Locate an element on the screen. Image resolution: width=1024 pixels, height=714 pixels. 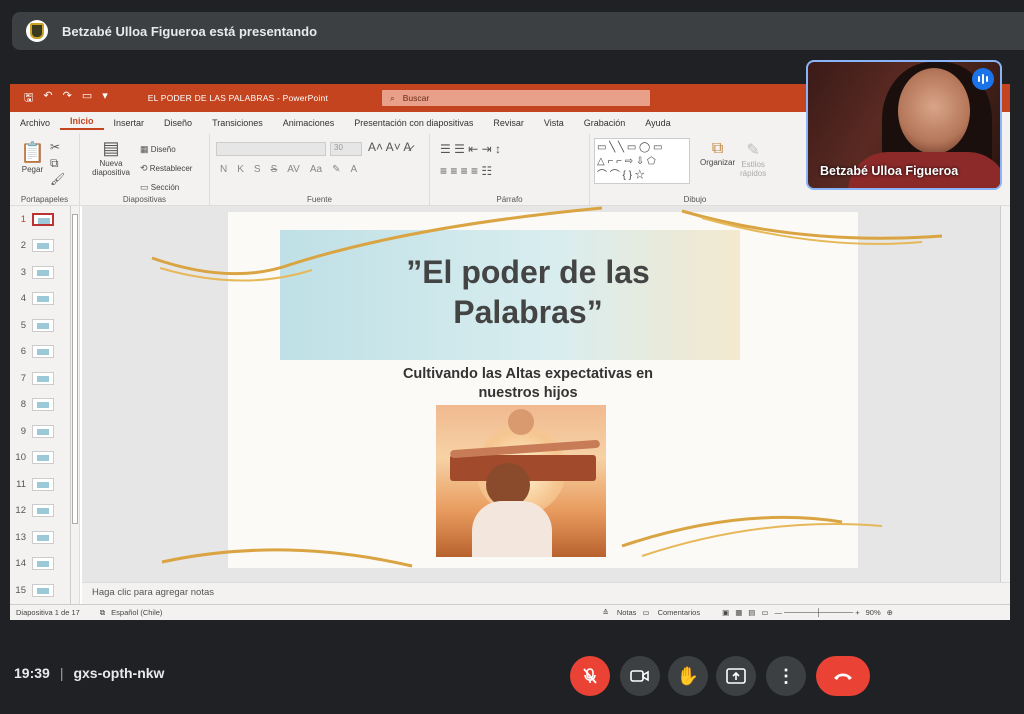
slide-number: 3 is located at coordinates (23, 272).